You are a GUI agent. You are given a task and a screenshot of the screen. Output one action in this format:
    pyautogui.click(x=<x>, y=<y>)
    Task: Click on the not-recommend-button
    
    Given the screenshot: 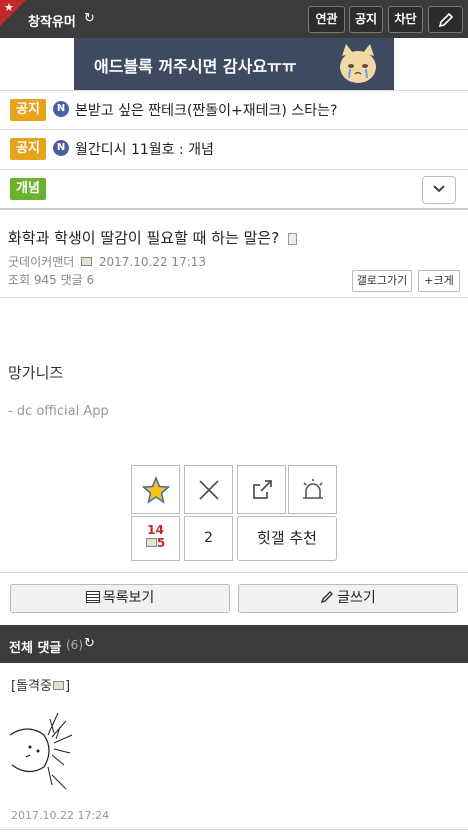 What is the action you would take?
    pyautogui.click(x=208, y=489)
    